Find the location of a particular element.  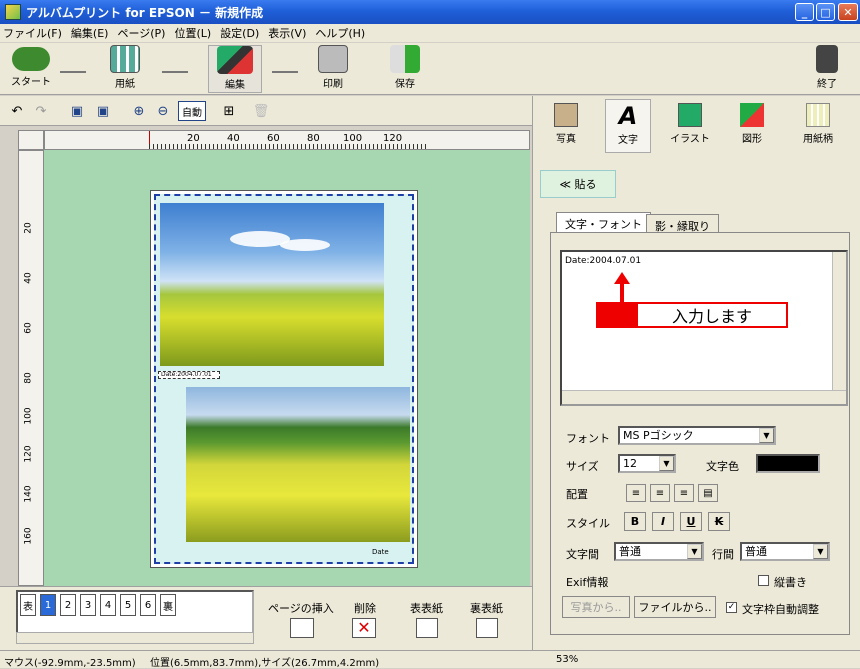

exit-icon is located at coordinates (827, 59).